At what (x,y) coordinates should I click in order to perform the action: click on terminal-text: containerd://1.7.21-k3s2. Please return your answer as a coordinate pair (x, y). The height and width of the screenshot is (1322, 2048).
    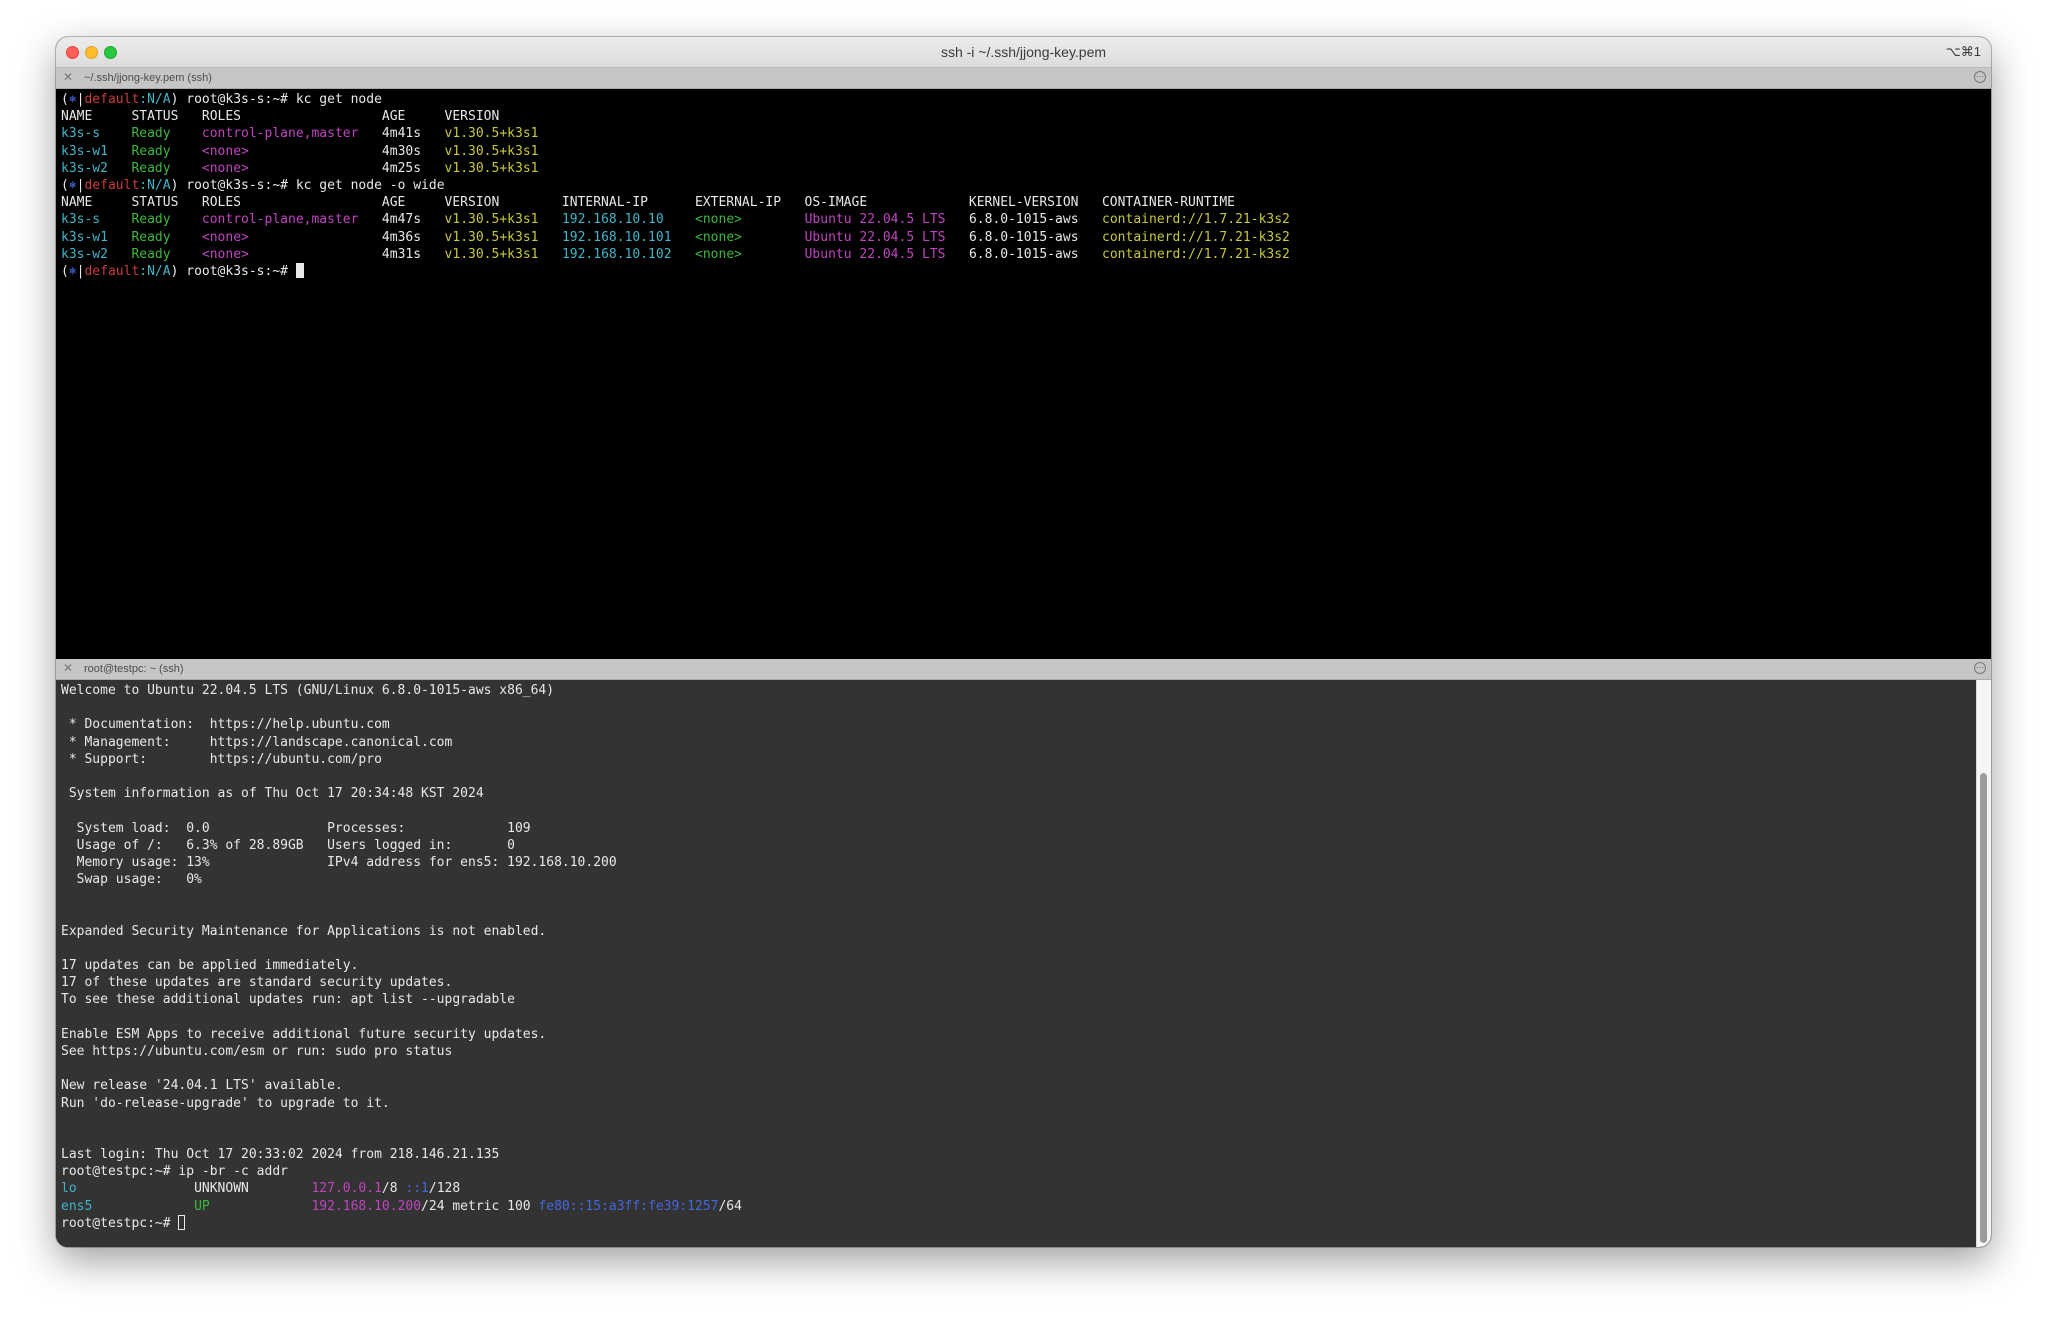
    Looking at the image, I should click on (1196, 220).